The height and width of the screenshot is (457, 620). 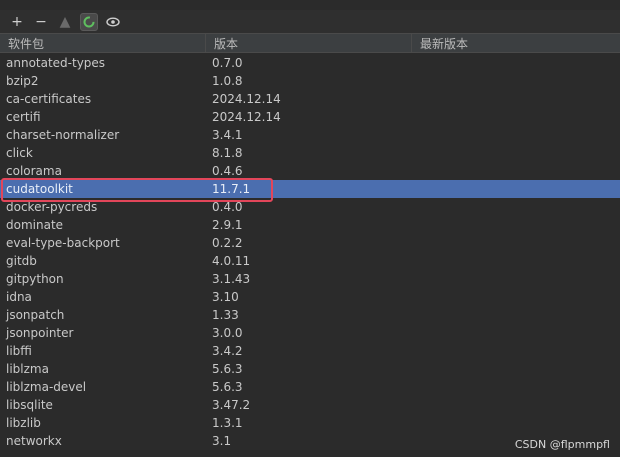 I want to click on add-icon: +, so click(x=17, y=22).